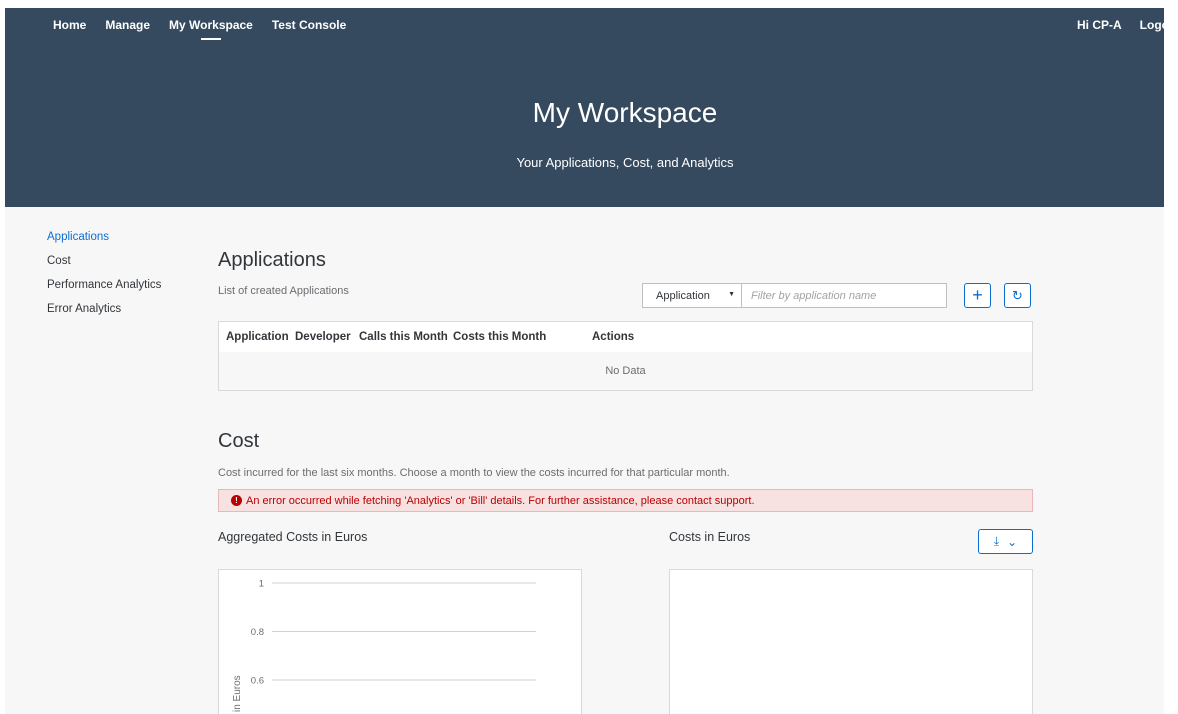 Image resolution: width=1178 pixels, height=714 pixels. Describe the element at coordinates (1005, 541) in the screenshot. I see `download-menu-button: ⤓ ⌄` at that location.